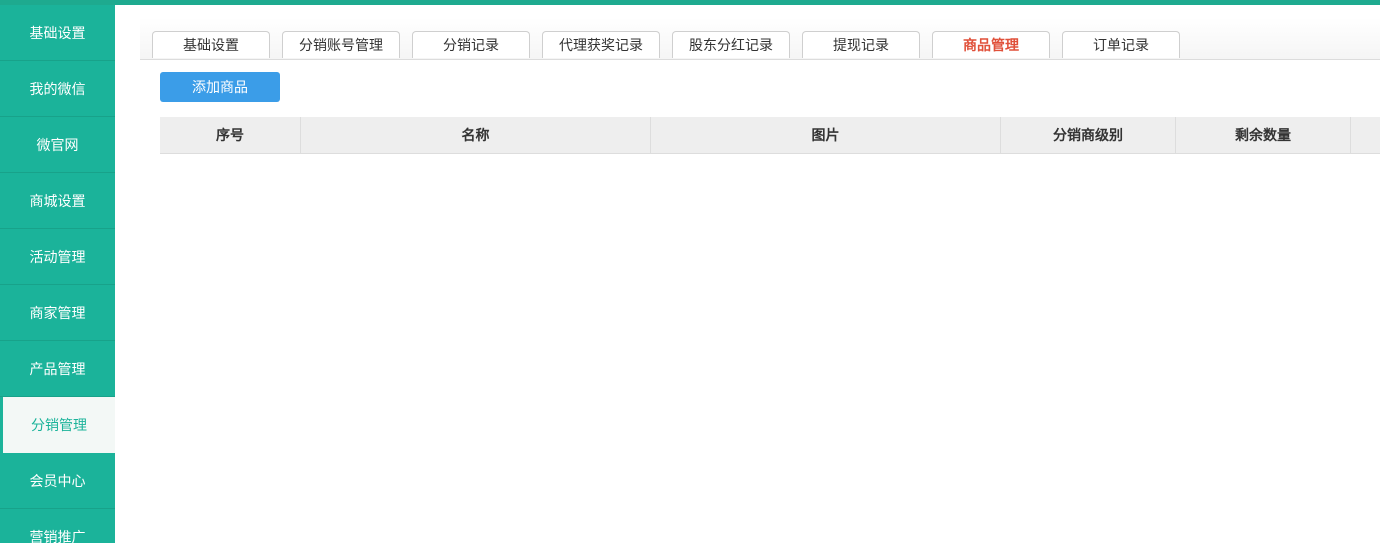 This screenshot has width=1380, height=543. What do you see at coordinates (57, 526) in the screenshot?
I see `sidebar-item-marketing-promotion: 营销推广` at bounding box center [57, 526].